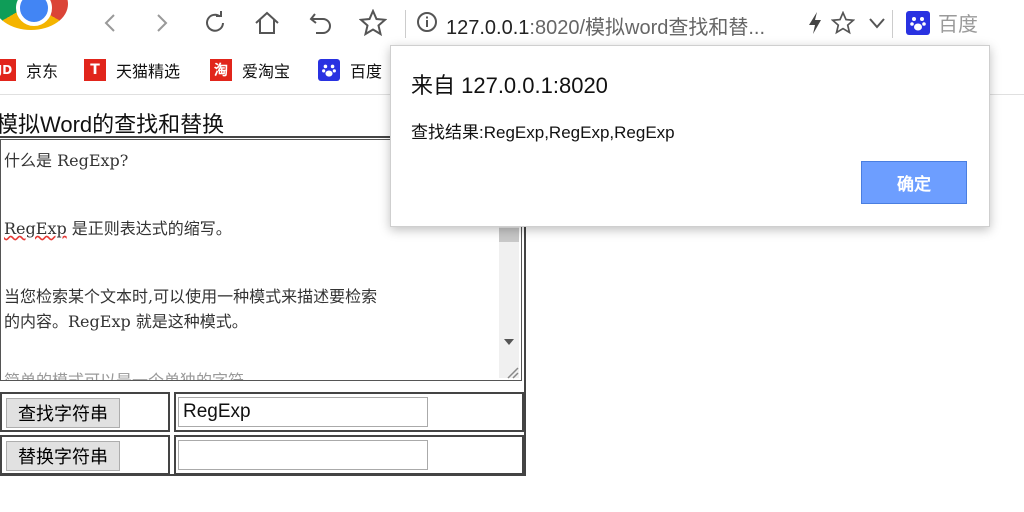 The height and width of the screenshot is (512, 1024). What do you see at coordinates (427, 22) in the screenshot?
I see `site-info-icon` at bounding box center [427, 22].